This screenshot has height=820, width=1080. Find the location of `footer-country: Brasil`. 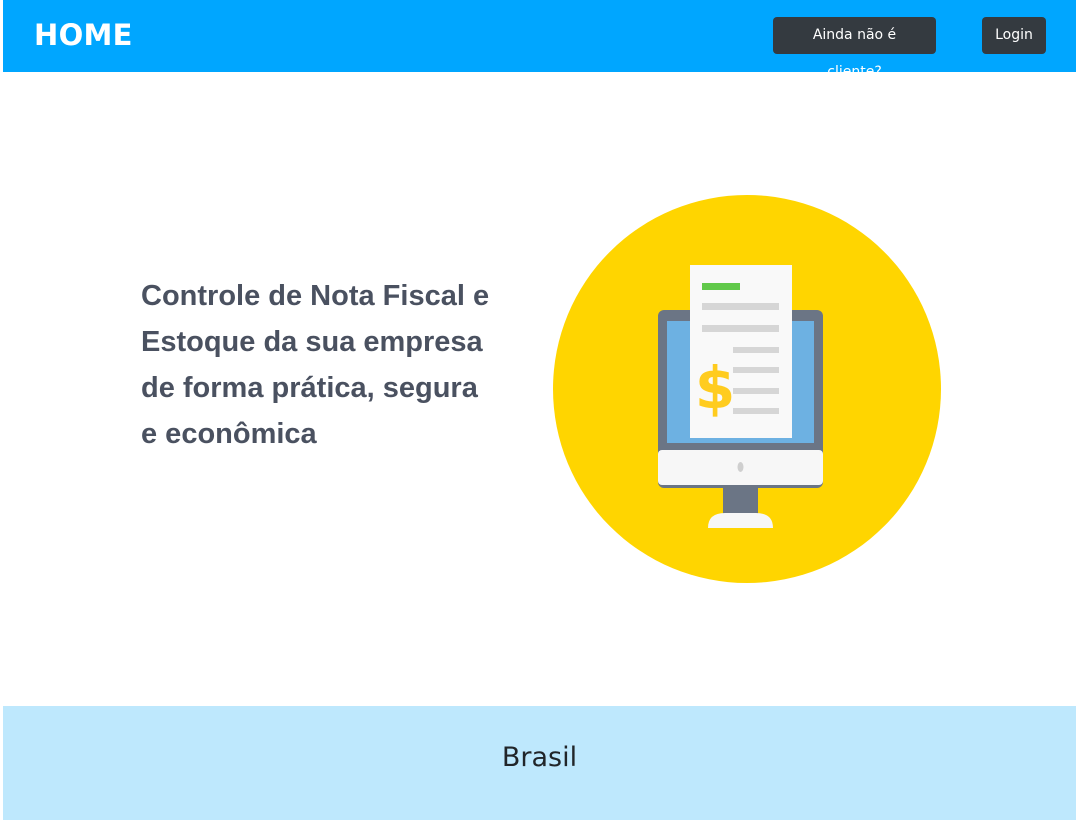

footer-country: Brasil is located at coordinates (539, 757).